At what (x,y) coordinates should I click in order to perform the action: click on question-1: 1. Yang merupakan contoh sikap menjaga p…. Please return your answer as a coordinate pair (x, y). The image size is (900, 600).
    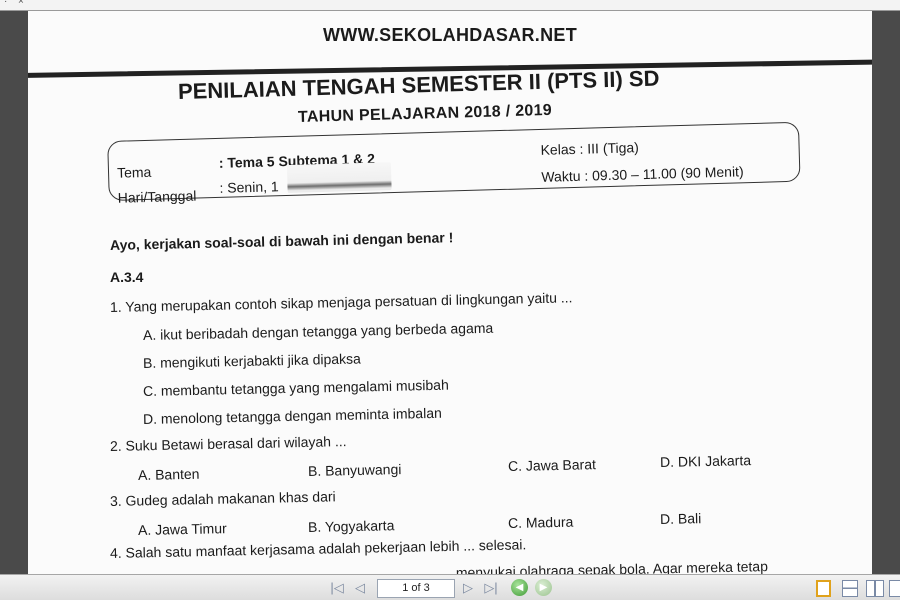
    Looking at the image, I should click on (341, 302).